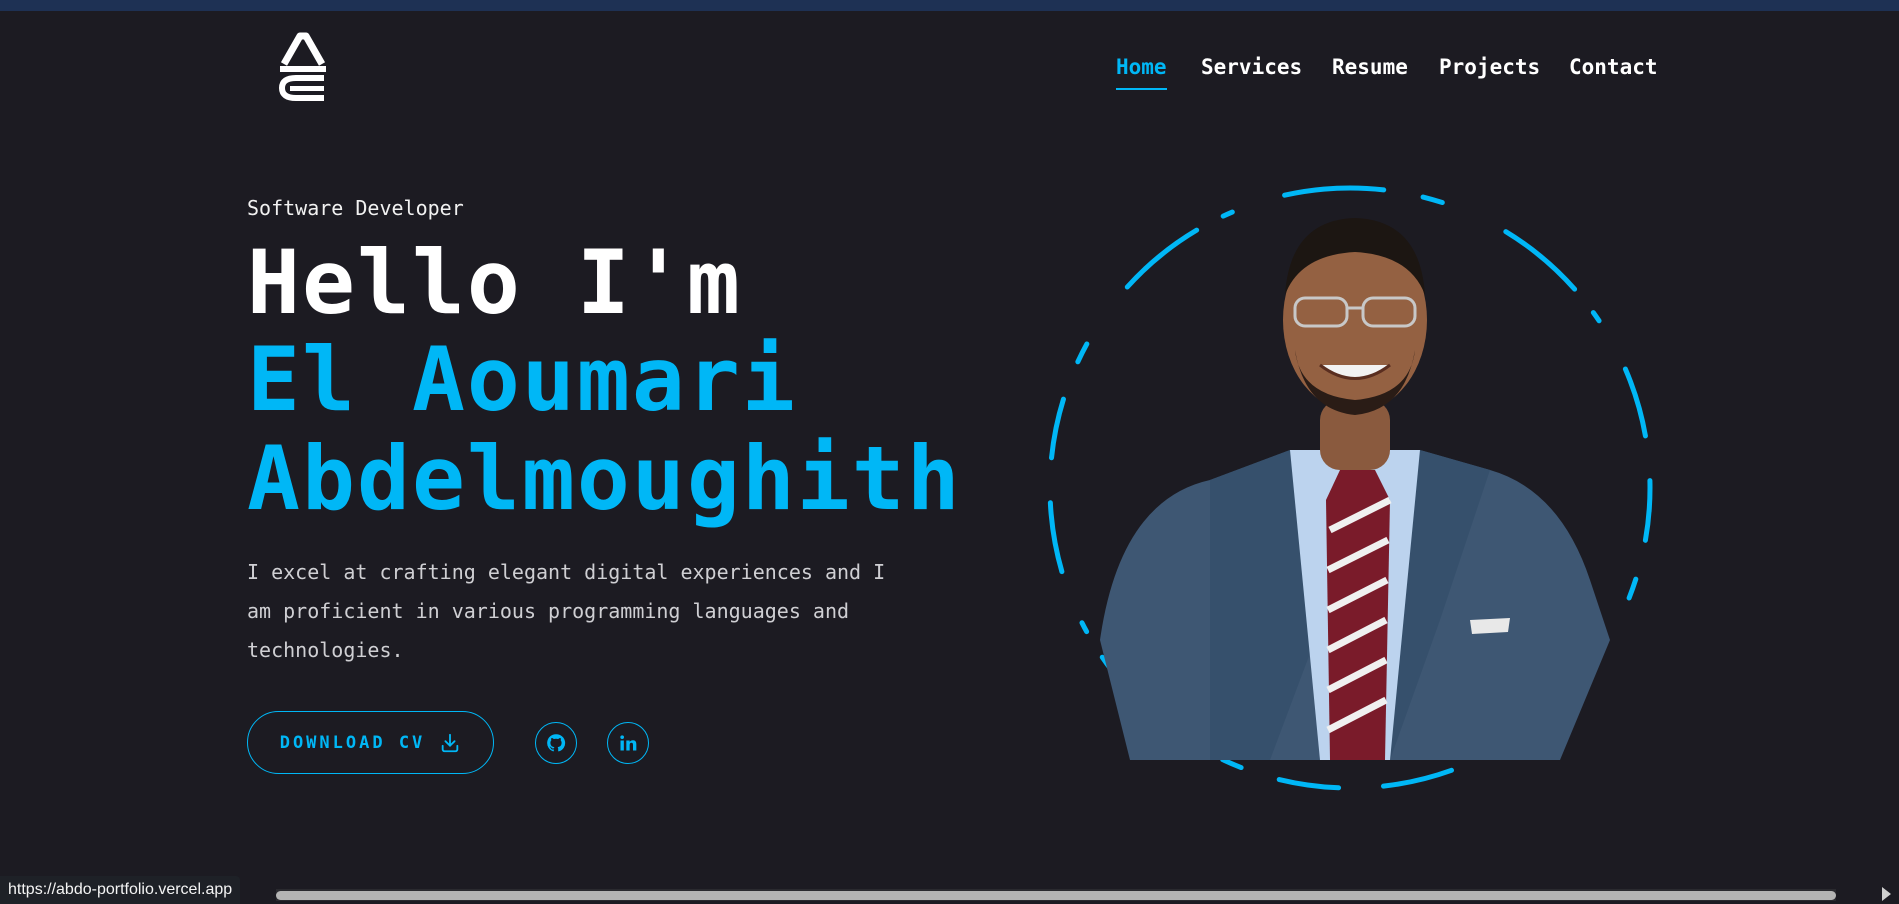 This screenshot has width=1899, height=904. I want to click on status-bar-url: https://abdo-portfolio.vercel.app, so click(120, 890).